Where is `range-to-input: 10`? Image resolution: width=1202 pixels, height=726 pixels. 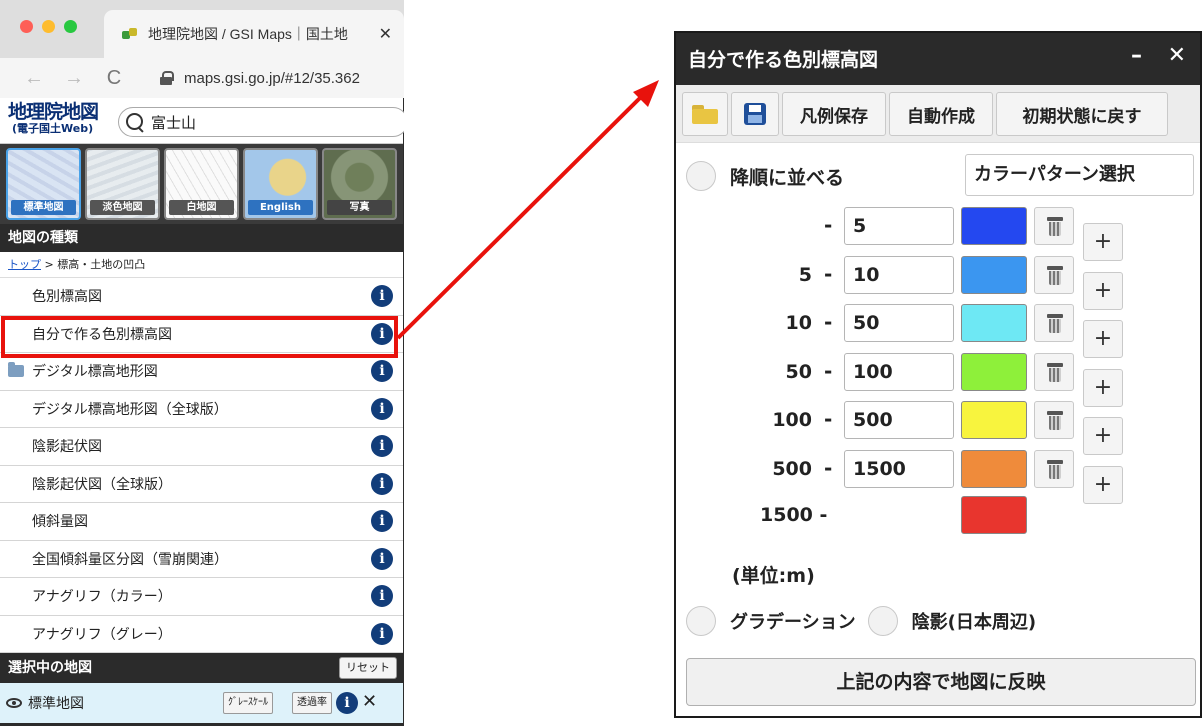 range-to-input: 10 is located at coordinates (899, 274).